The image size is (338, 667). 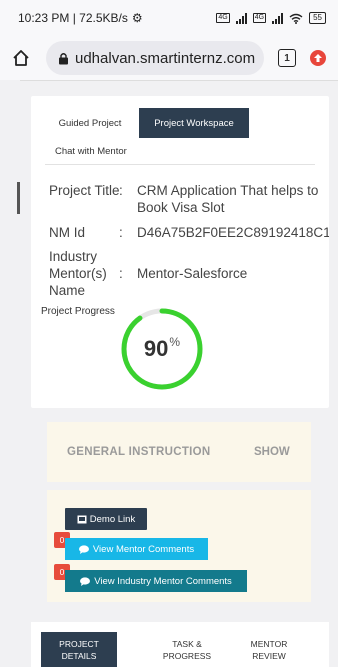 What do you see at coordinates (187, 644) in the screenshot?
I see `tab-label-line1: TASK &` at bounding box center [187, 644].